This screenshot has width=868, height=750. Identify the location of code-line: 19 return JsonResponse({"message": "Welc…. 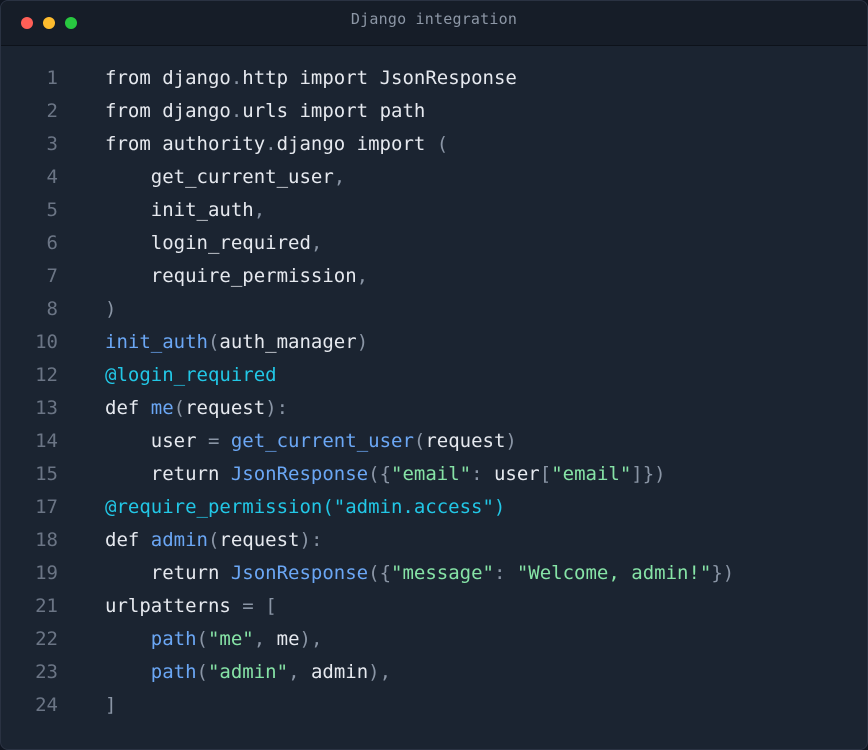
(434, 573).